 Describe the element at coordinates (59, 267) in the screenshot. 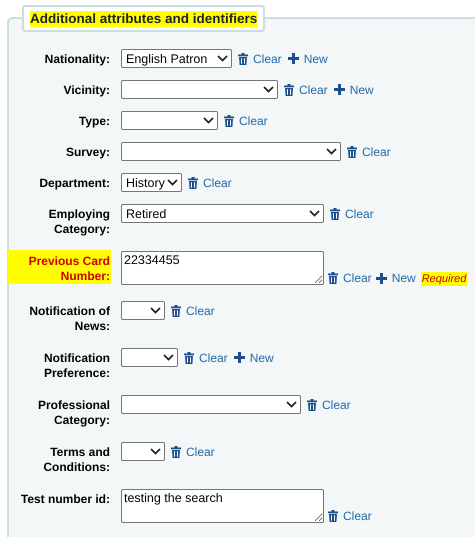

I see `field-label: Previous Card Number:` at that location.